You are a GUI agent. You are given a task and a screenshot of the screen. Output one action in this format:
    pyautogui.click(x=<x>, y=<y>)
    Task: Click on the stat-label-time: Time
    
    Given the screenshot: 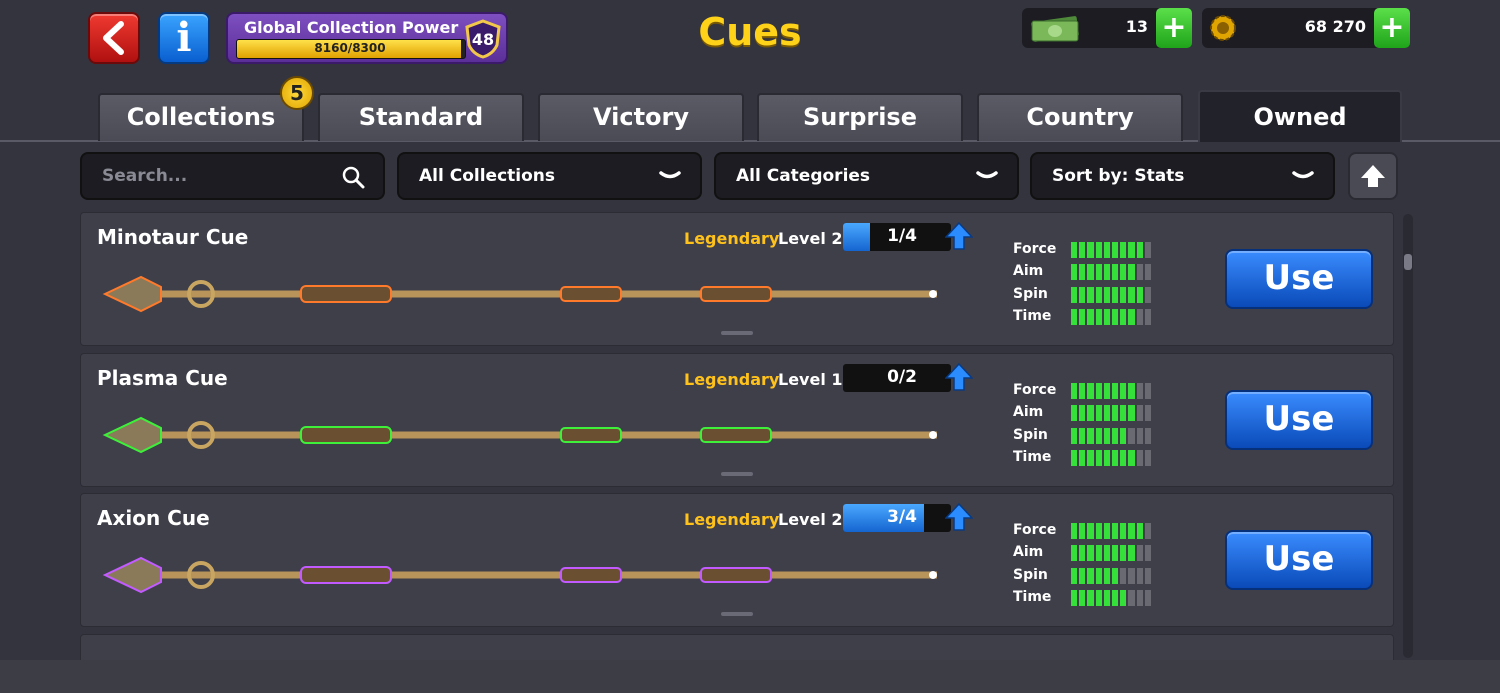 What is the action you would take?
    pyautogui.click(x=1032, y=457)
    